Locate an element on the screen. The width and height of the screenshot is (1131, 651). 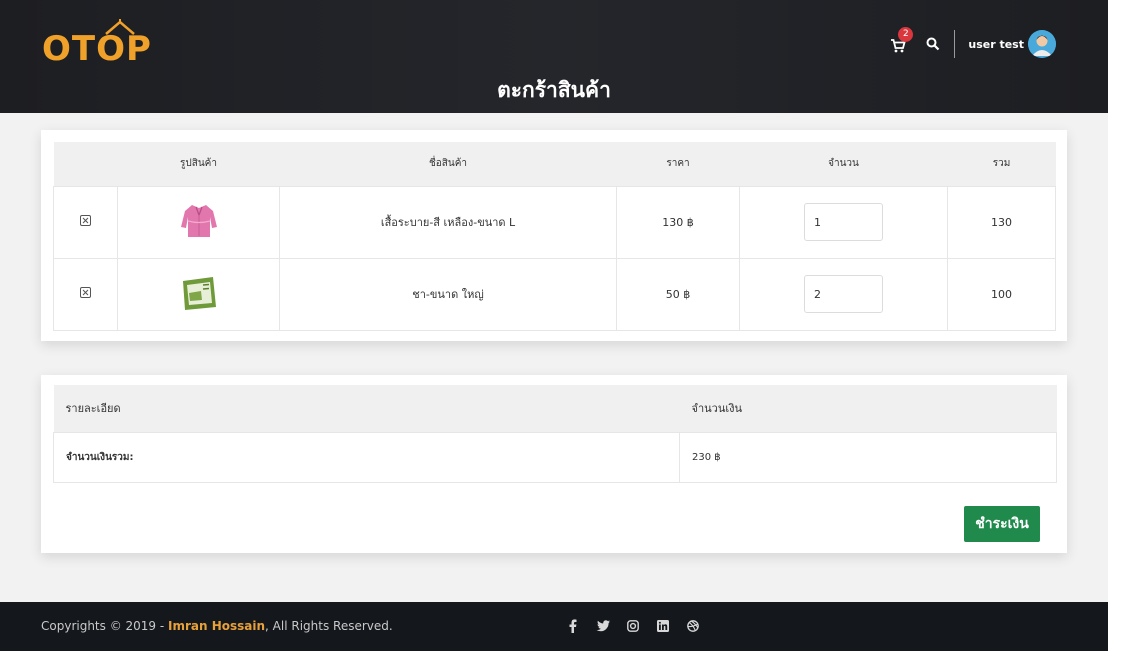
summary-table: รายละเอียด จำนวนเงิน จำนวนเงินรวม: 230 ฿ is located at coordinates (555, 434).